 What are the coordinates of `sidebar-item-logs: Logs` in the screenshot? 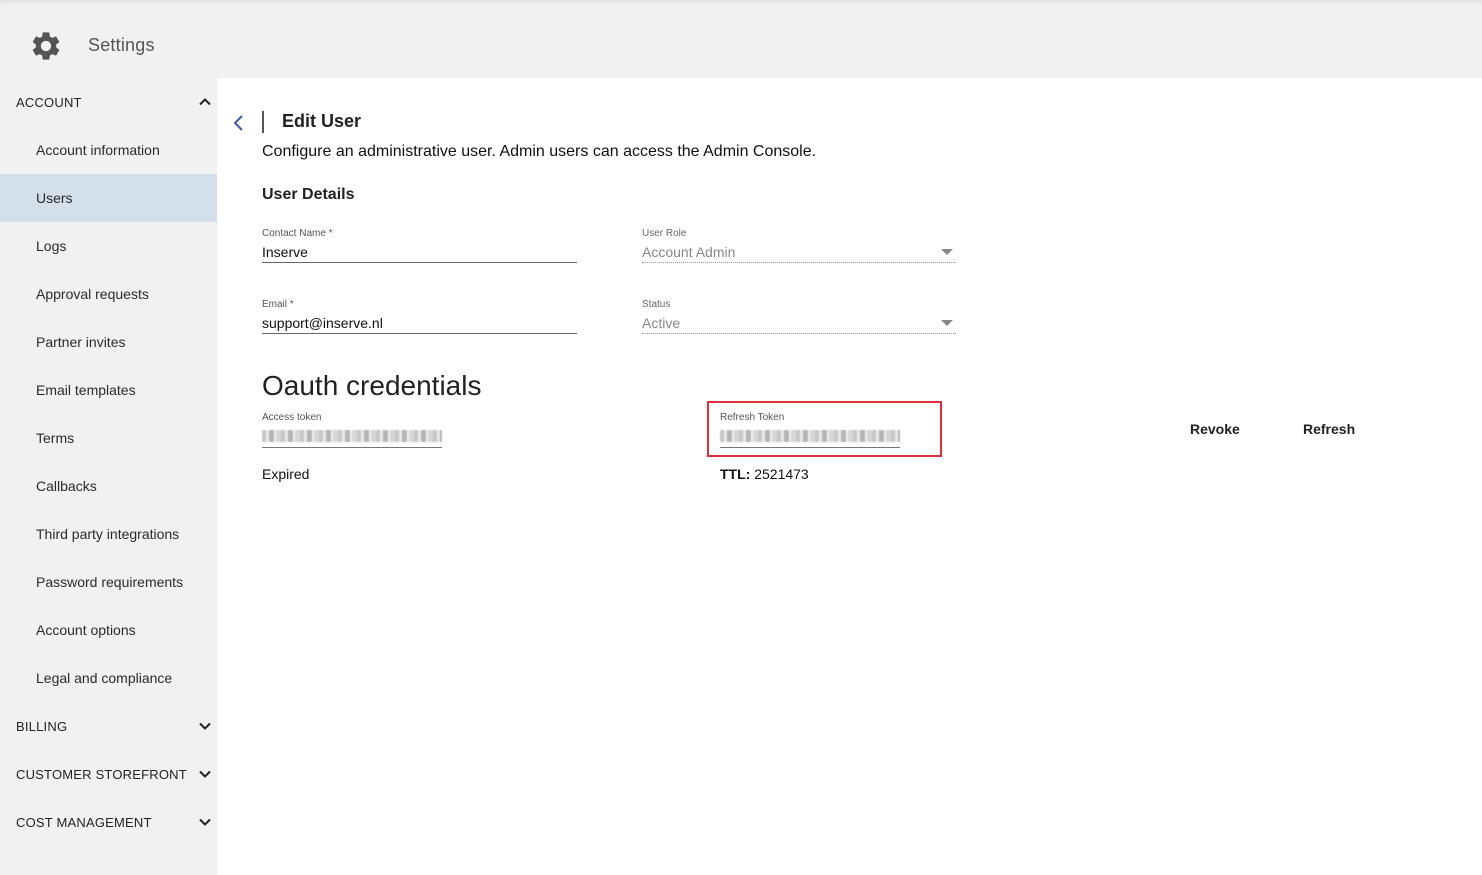 It's located at (108, 246).